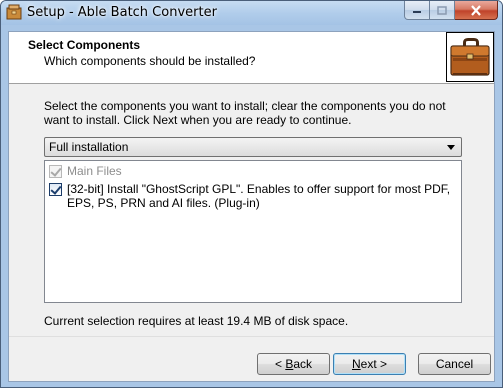 The width and height of the screenshot is (503, 388). What do you see at coordinates (451, 147) in the screenshot?
I see `chevron-down-icon` at bounding box center [451, 147].